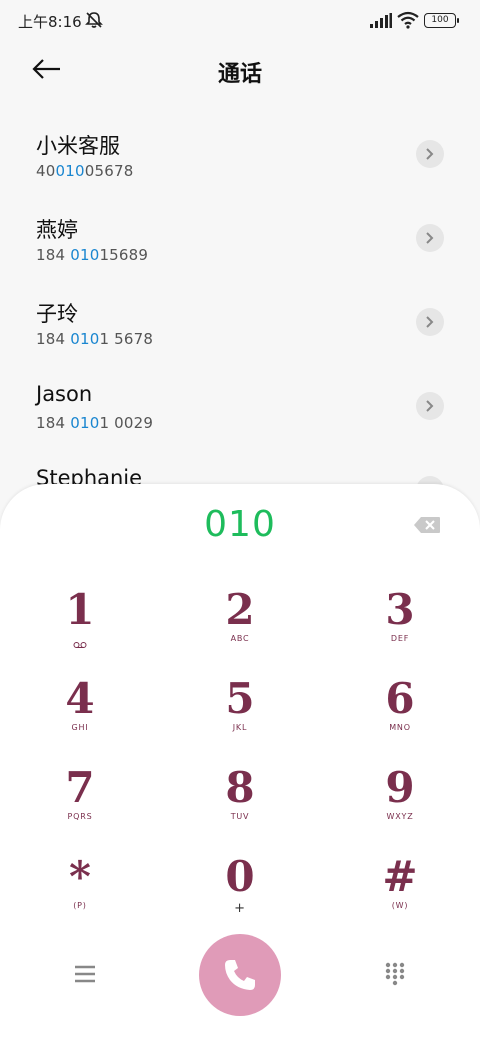 The width and height of the screenshot is (480, 1040). What do you see at coordinates (109, 171) in the screenshot?
I see `number-suffix: 05678` at bounding box center [109, 171].